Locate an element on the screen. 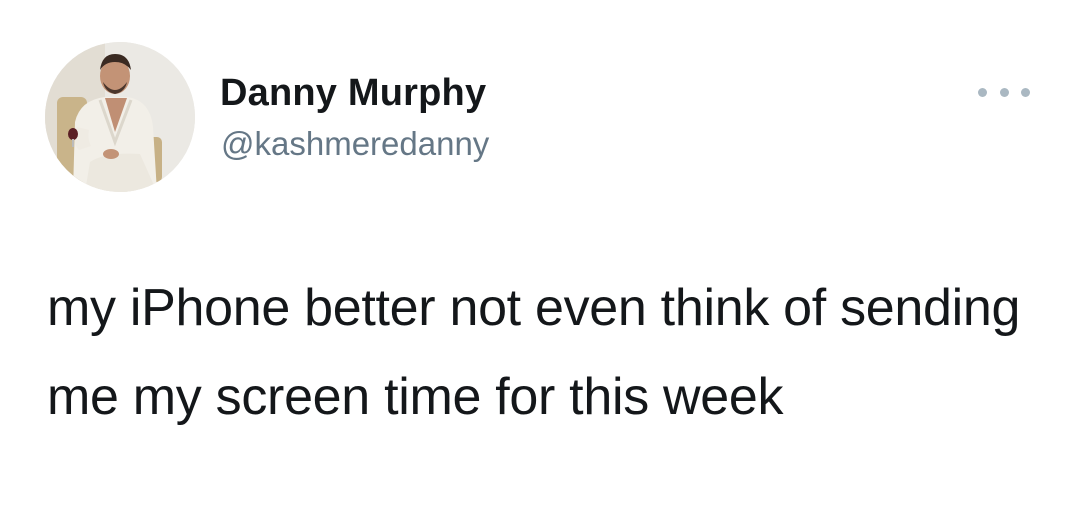 This screenshot has height=526, width=1079. avatar is located at coordinates (120, 117).